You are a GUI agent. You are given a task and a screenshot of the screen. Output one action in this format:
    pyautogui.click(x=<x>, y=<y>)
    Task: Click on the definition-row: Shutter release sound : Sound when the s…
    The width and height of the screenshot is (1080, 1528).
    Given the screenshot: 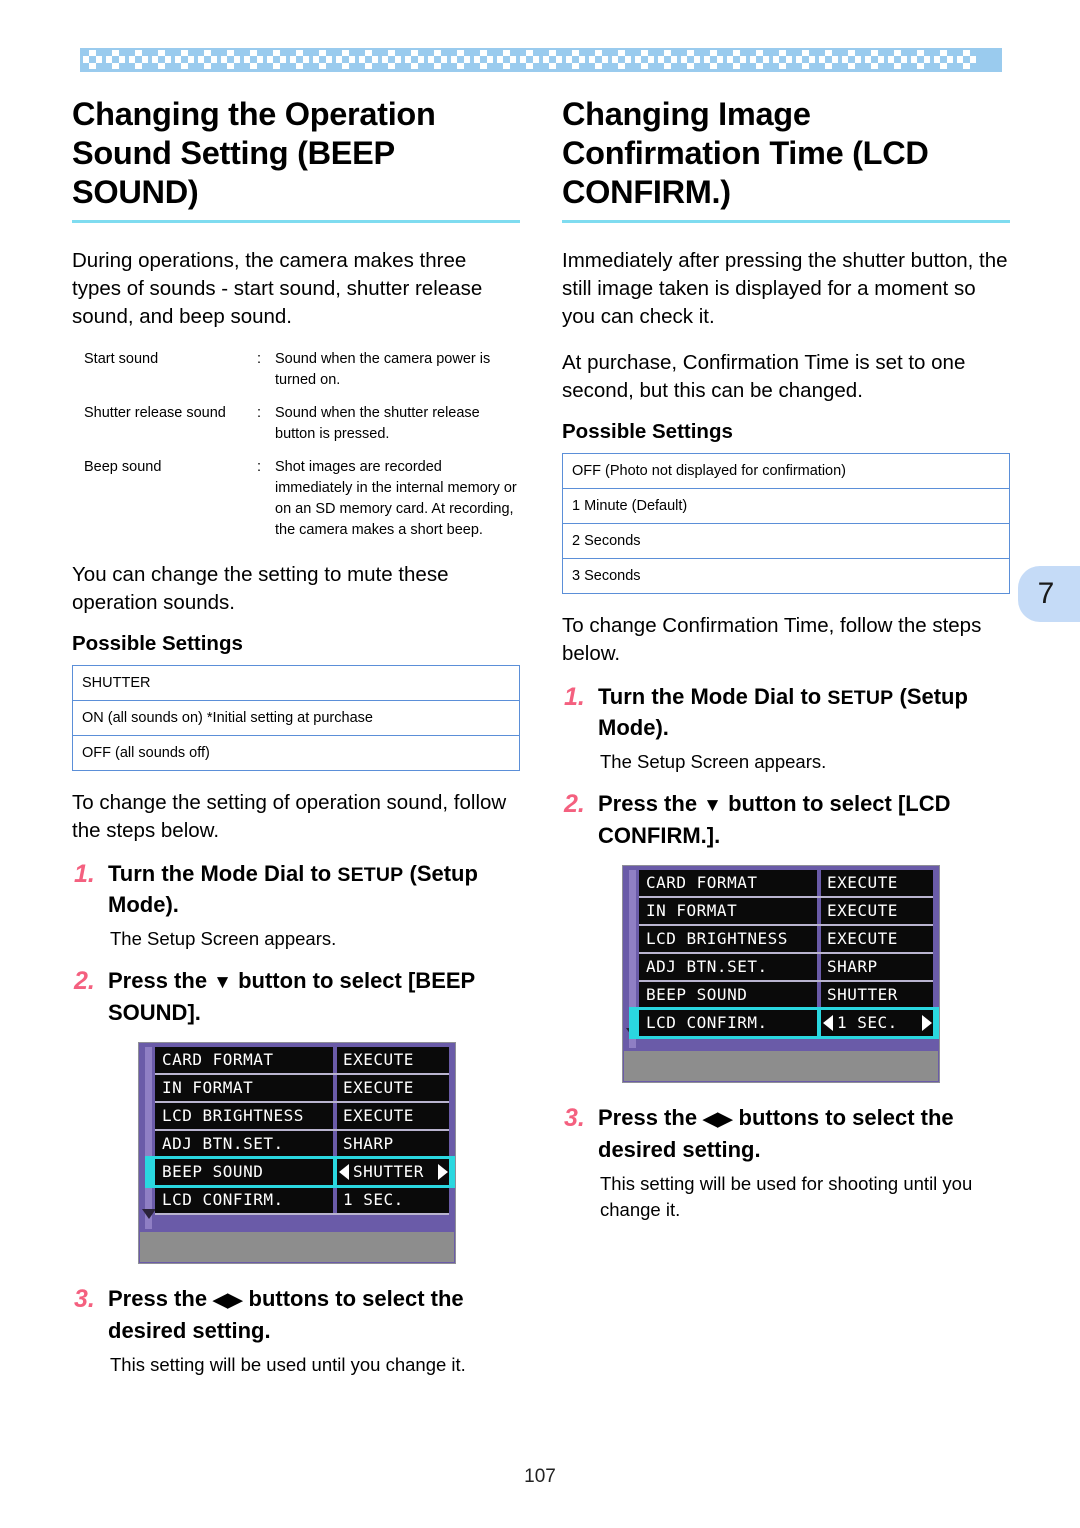 What is the action you would take?
    pyautogui.click(x=296, y=424)
    